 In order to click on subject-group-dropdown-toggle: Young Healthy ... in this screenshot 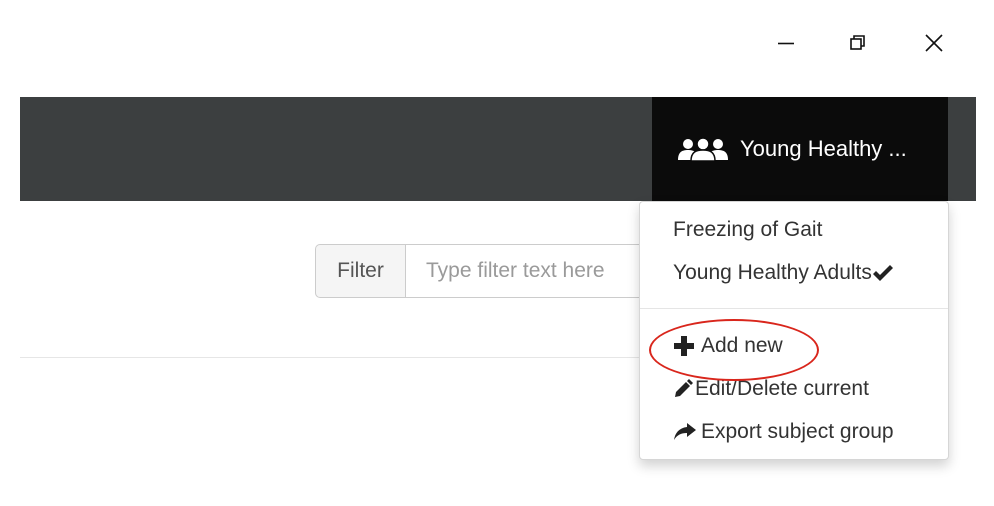, I will do `click(800, 149)`.